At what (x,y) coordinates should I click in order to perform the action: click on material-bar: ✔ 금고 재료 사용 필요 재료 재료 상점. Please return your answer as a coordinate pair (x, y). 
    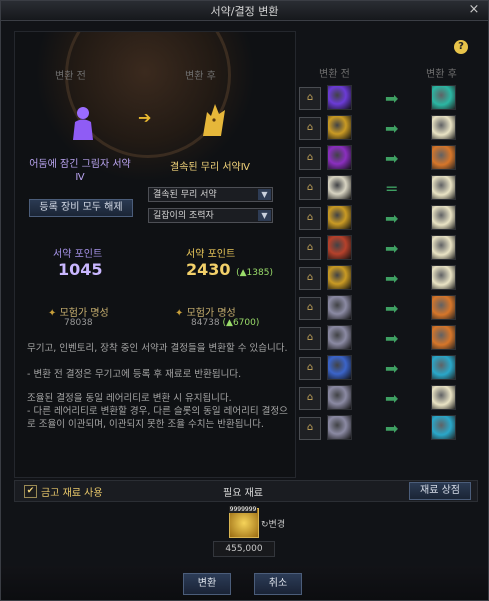
    Looking at the image, I should click on (246, 491).